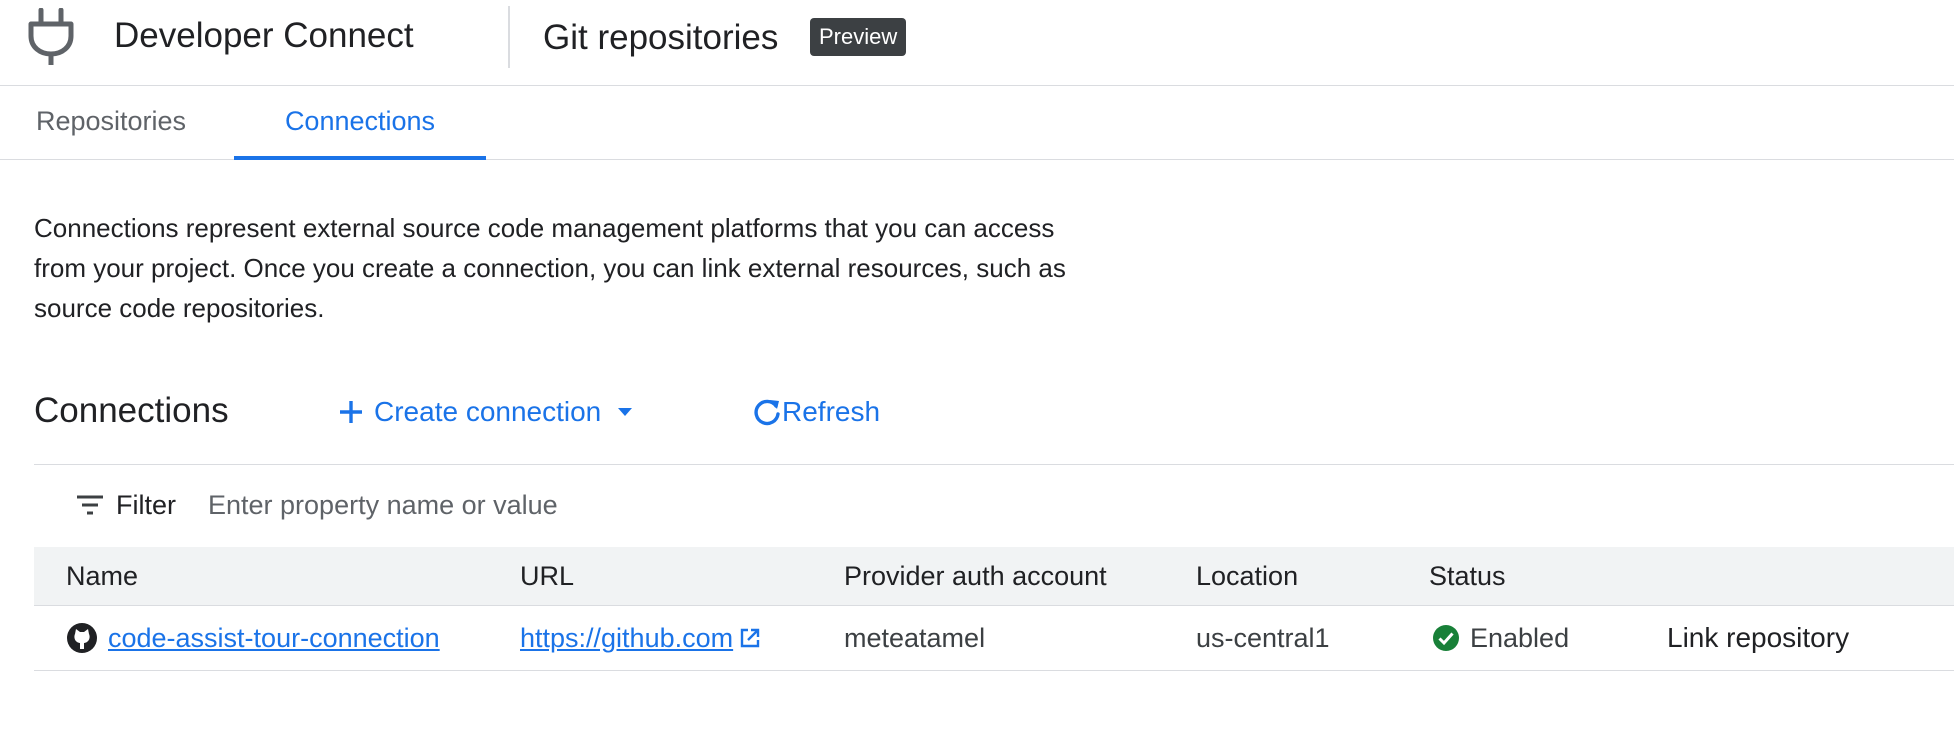 The width and height of the screenshot is (1954, 730). Describe the element at coordinates (831, 411) in the screenshot. I see `refresh-label: Refresh` at that location.